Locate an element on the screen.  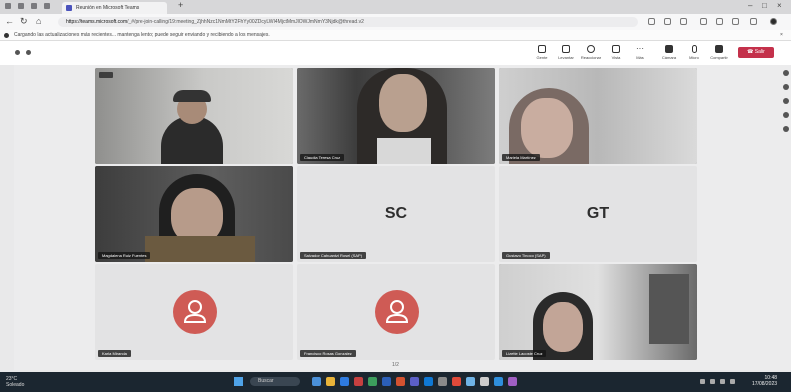
workspaces-icon is located at coordinates (21, 6).